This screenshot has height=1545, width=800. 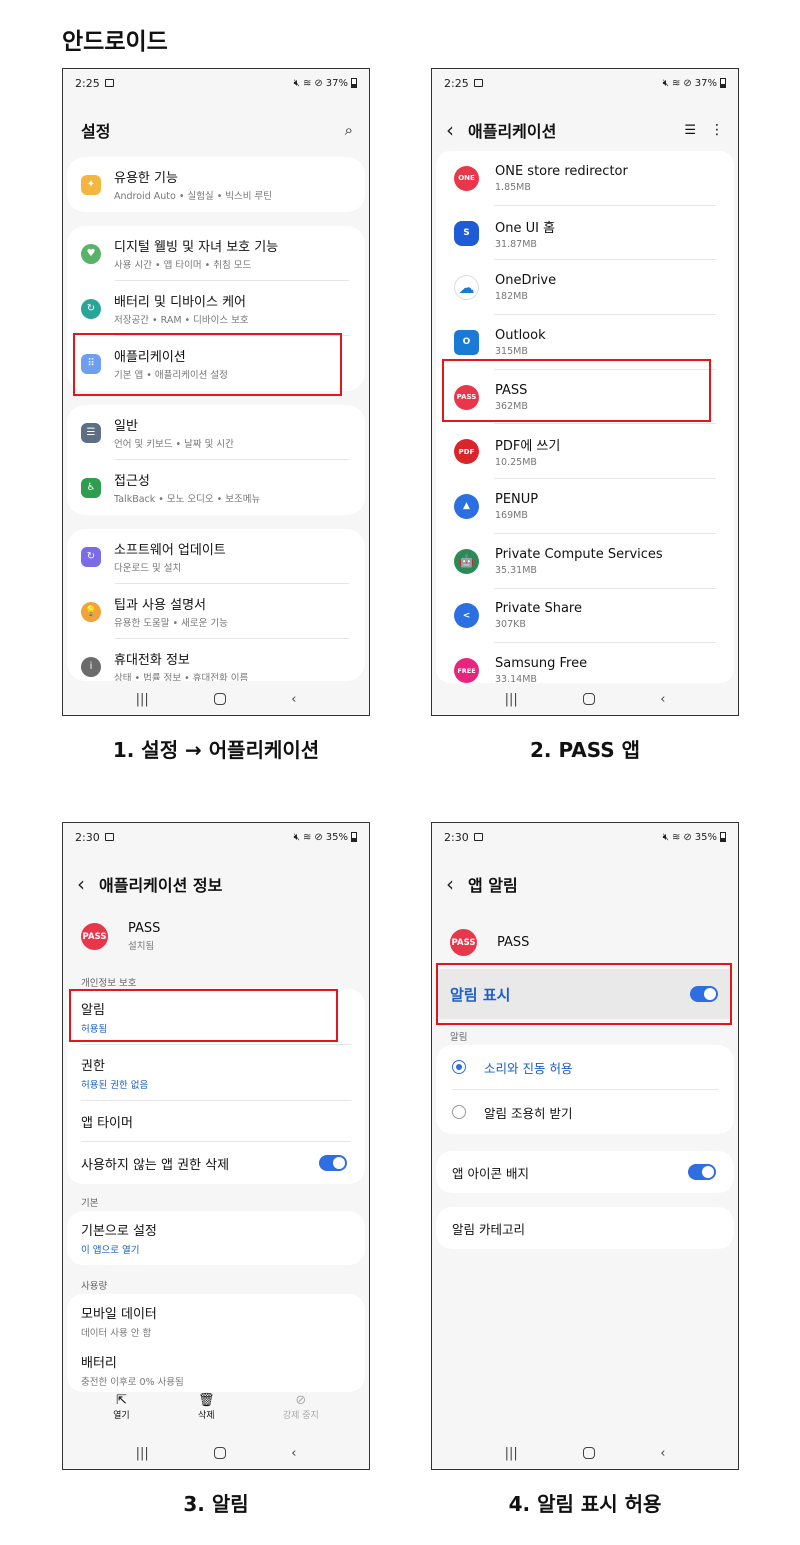 What do you see at coordinates (216, 1413) in the screenshot?
I see `action-bar: ⇱ 열기 🗑︎ 삭제 ⊘ 강제 중지` at bounding box center [216, 1413].